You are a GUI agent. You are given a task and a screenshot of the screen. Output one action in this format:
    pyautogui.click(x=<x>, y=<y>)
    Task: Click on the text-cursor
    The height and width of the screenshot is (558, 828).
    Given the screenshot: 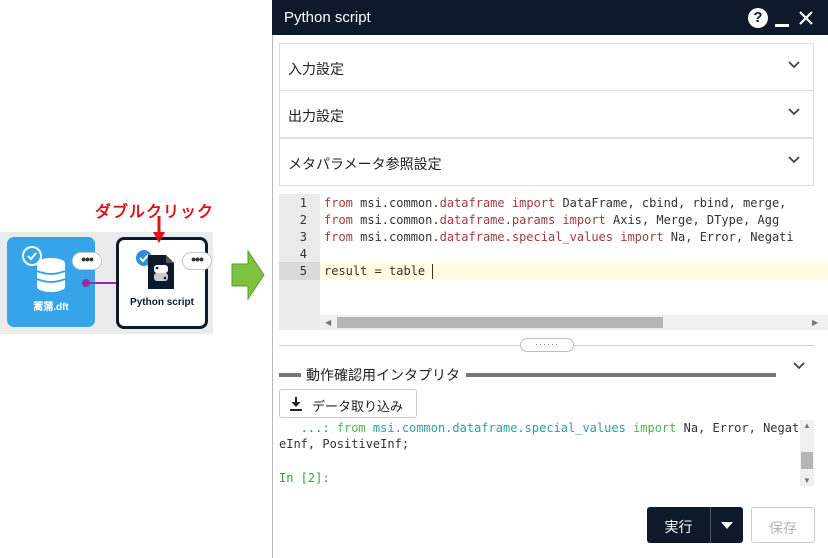 What is the action you would take?
    pyautogui.click(x=432, y=271)
    